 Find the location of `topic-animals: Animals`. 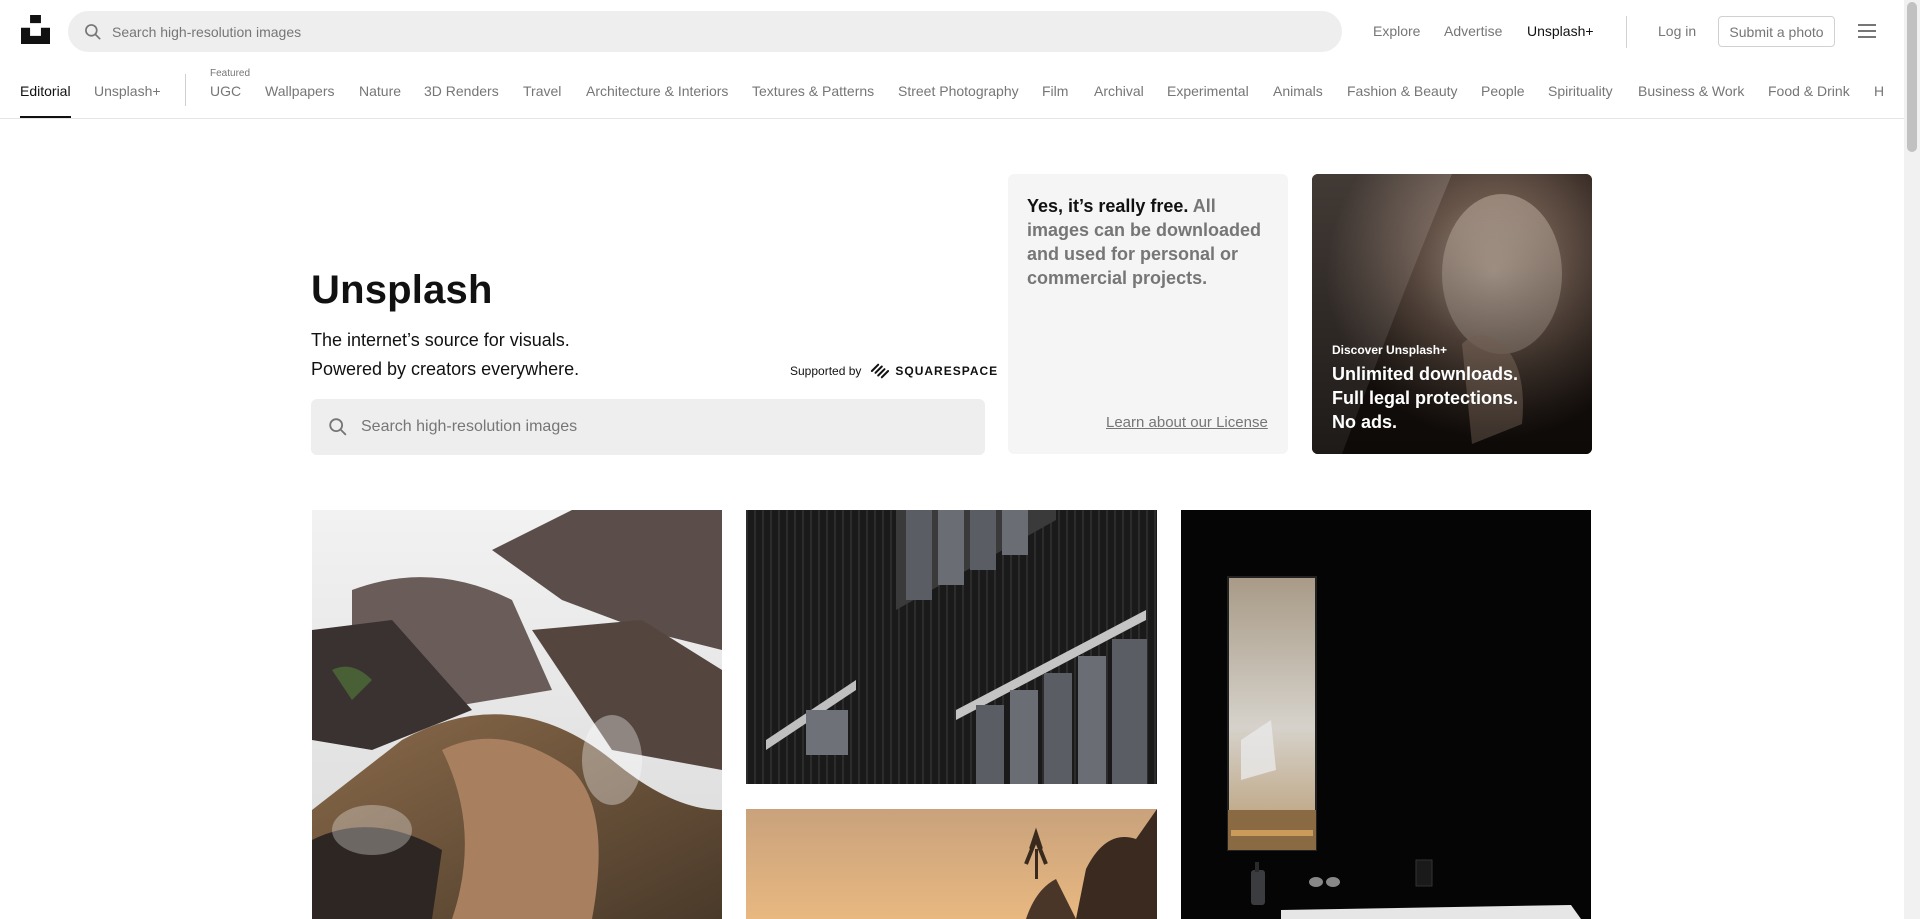

topic-animals: Animals is located at coordinates (1298, 91).